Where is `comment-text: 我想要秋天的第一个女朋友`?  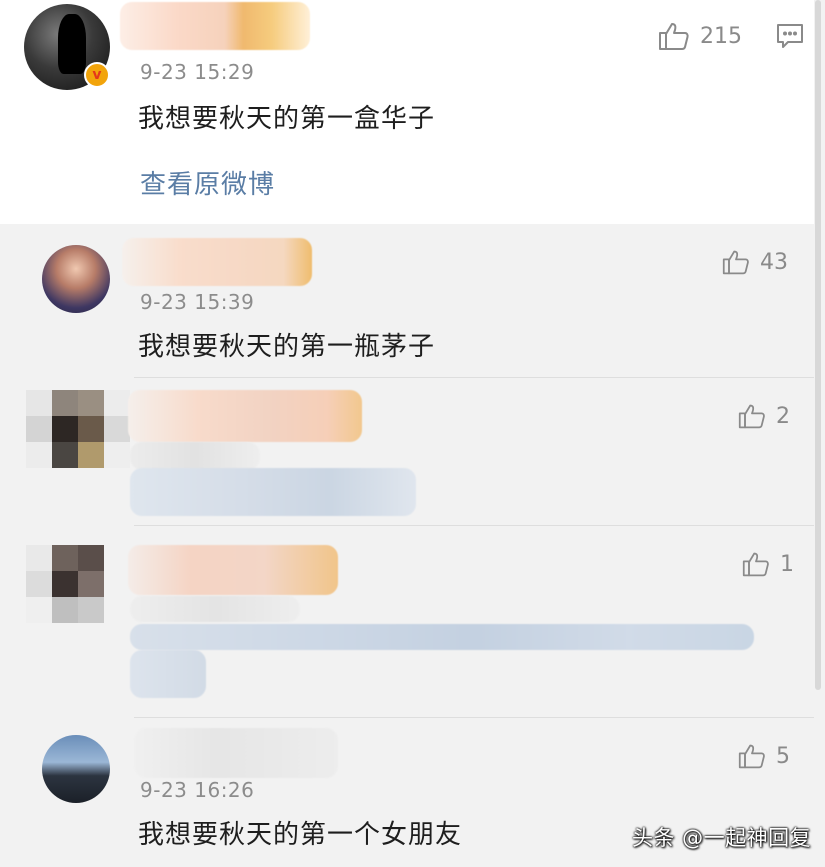 comment-text: 我想要秋天的第一个女朋友 is located at coordinates (300, 835).